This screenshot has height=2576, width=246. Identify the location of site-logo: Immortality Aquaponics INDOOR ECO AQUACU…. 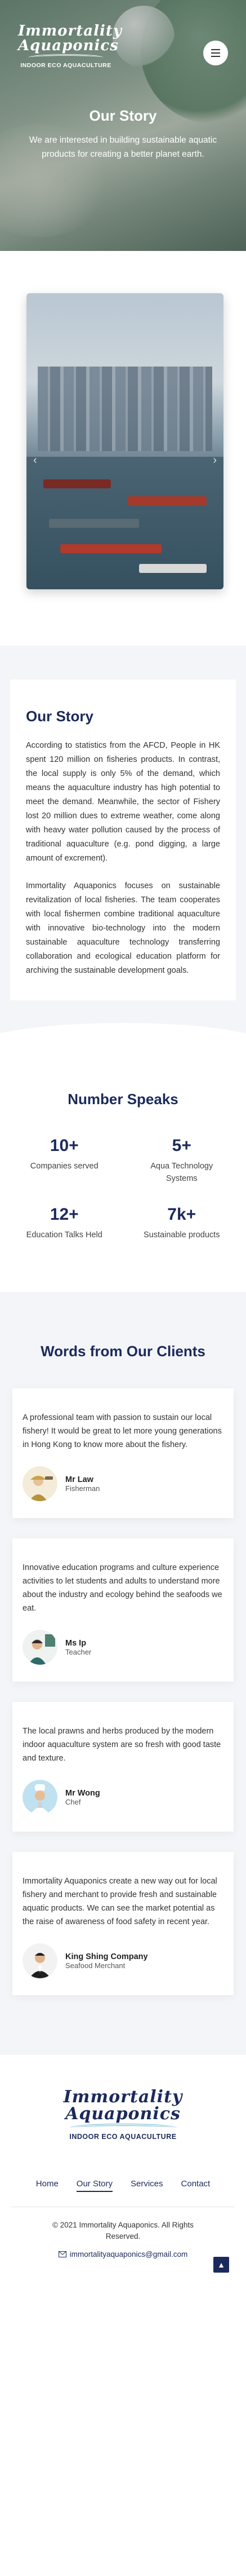
(70, 54).